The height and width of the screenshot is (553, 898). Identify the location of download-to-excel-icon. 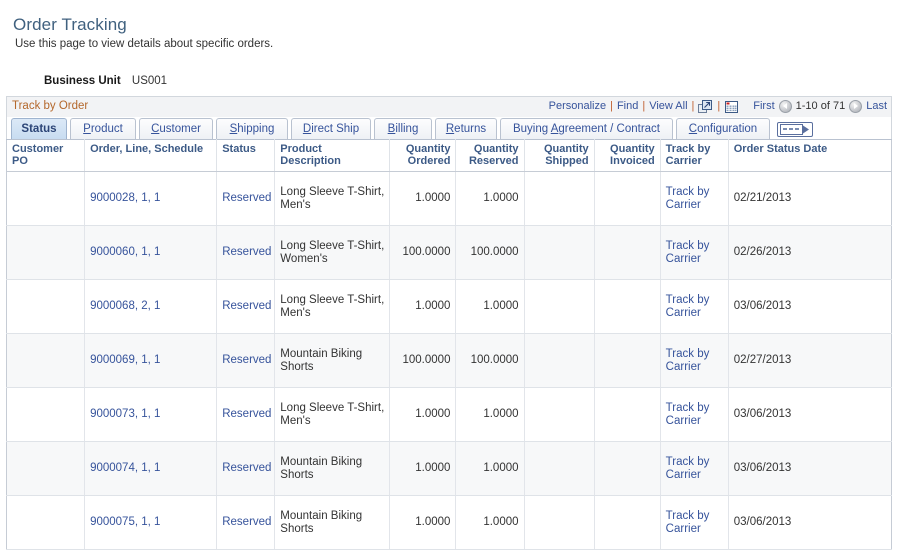
(731, 107).